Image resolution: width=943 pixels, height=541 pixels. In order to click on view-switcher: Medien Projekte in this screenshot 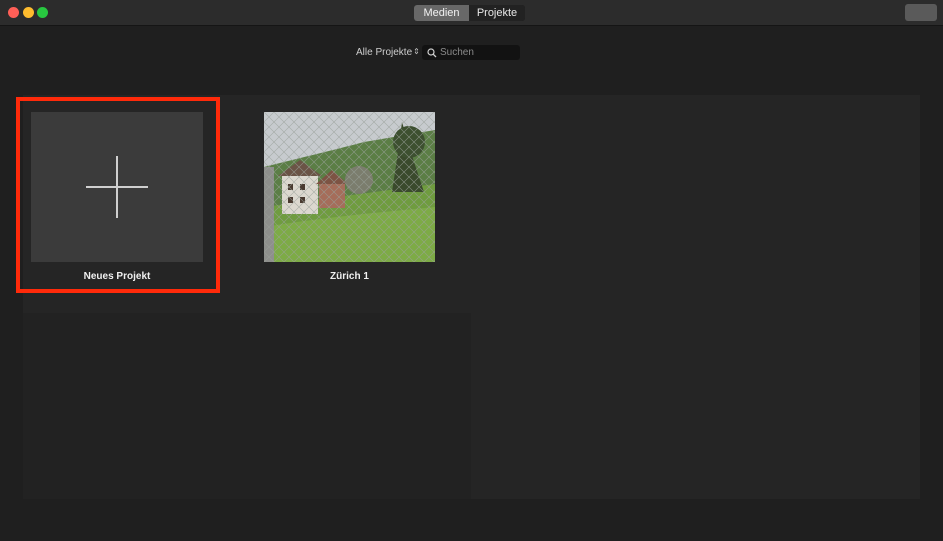, I will do `click(469, 13)`.